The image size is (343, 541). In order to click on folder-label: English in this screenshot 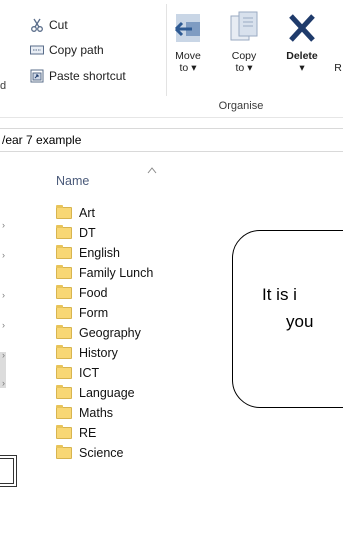, I will do `click(99, 253)`.